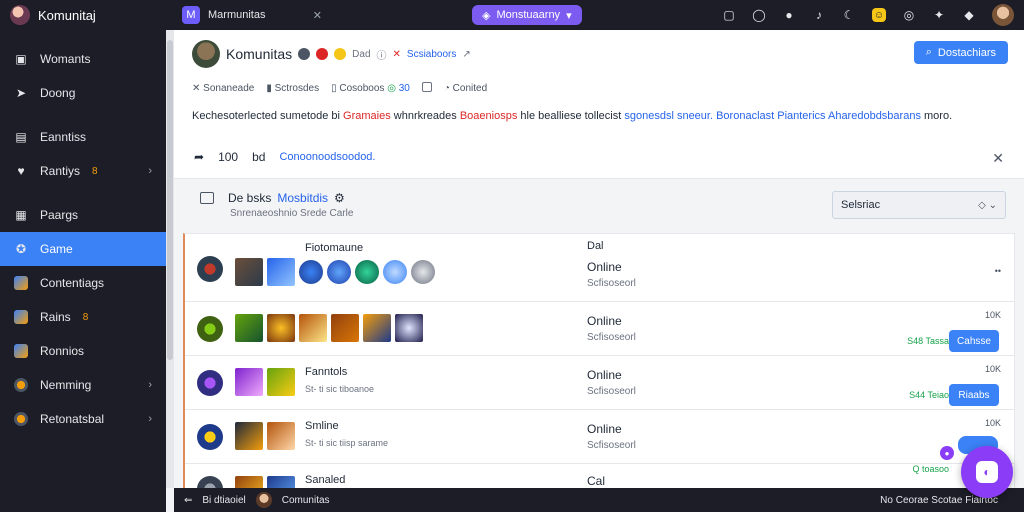 The image size is (1024, 512). Describe the element at coordinates (939, 15) in the screenshot. I see `ticket-icon: ✦` at that location.